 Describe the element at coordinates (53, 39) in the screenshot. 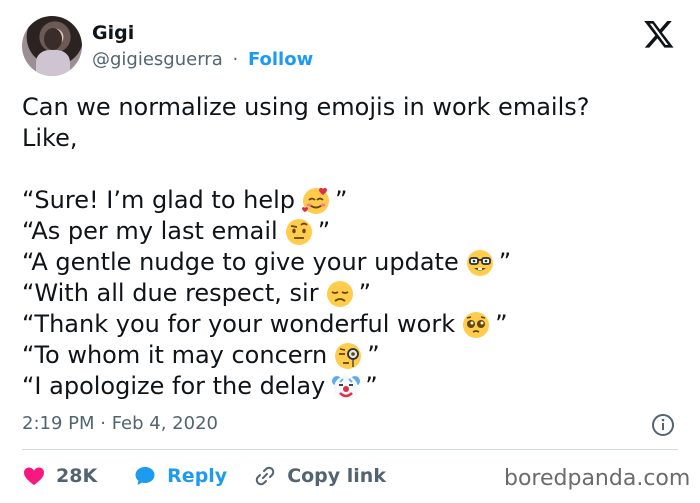

I see `avatar-head` at that location.